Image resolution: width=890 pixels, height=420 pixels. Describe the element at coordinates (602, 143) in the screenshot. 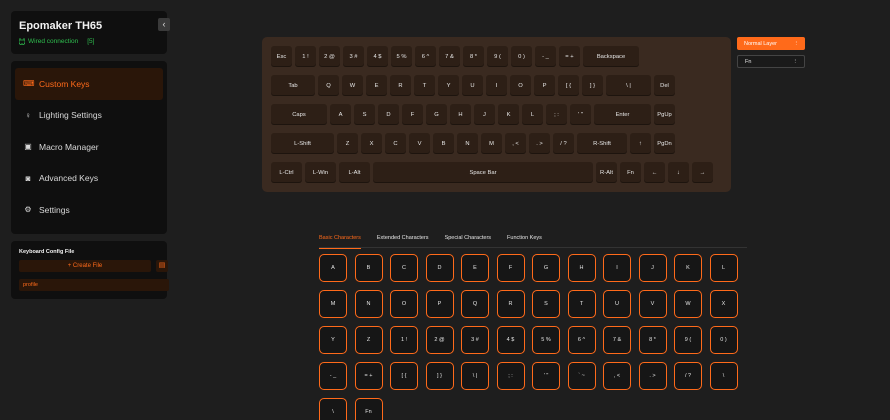

I see `keyboard-key: R-Shift` at that location.